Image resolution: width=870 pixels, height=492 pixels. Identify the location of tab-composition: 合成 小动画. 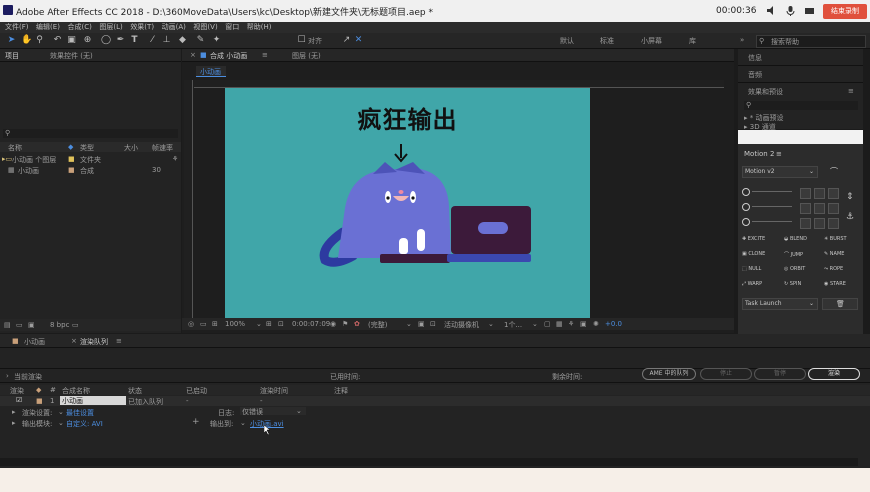
(228, 56).